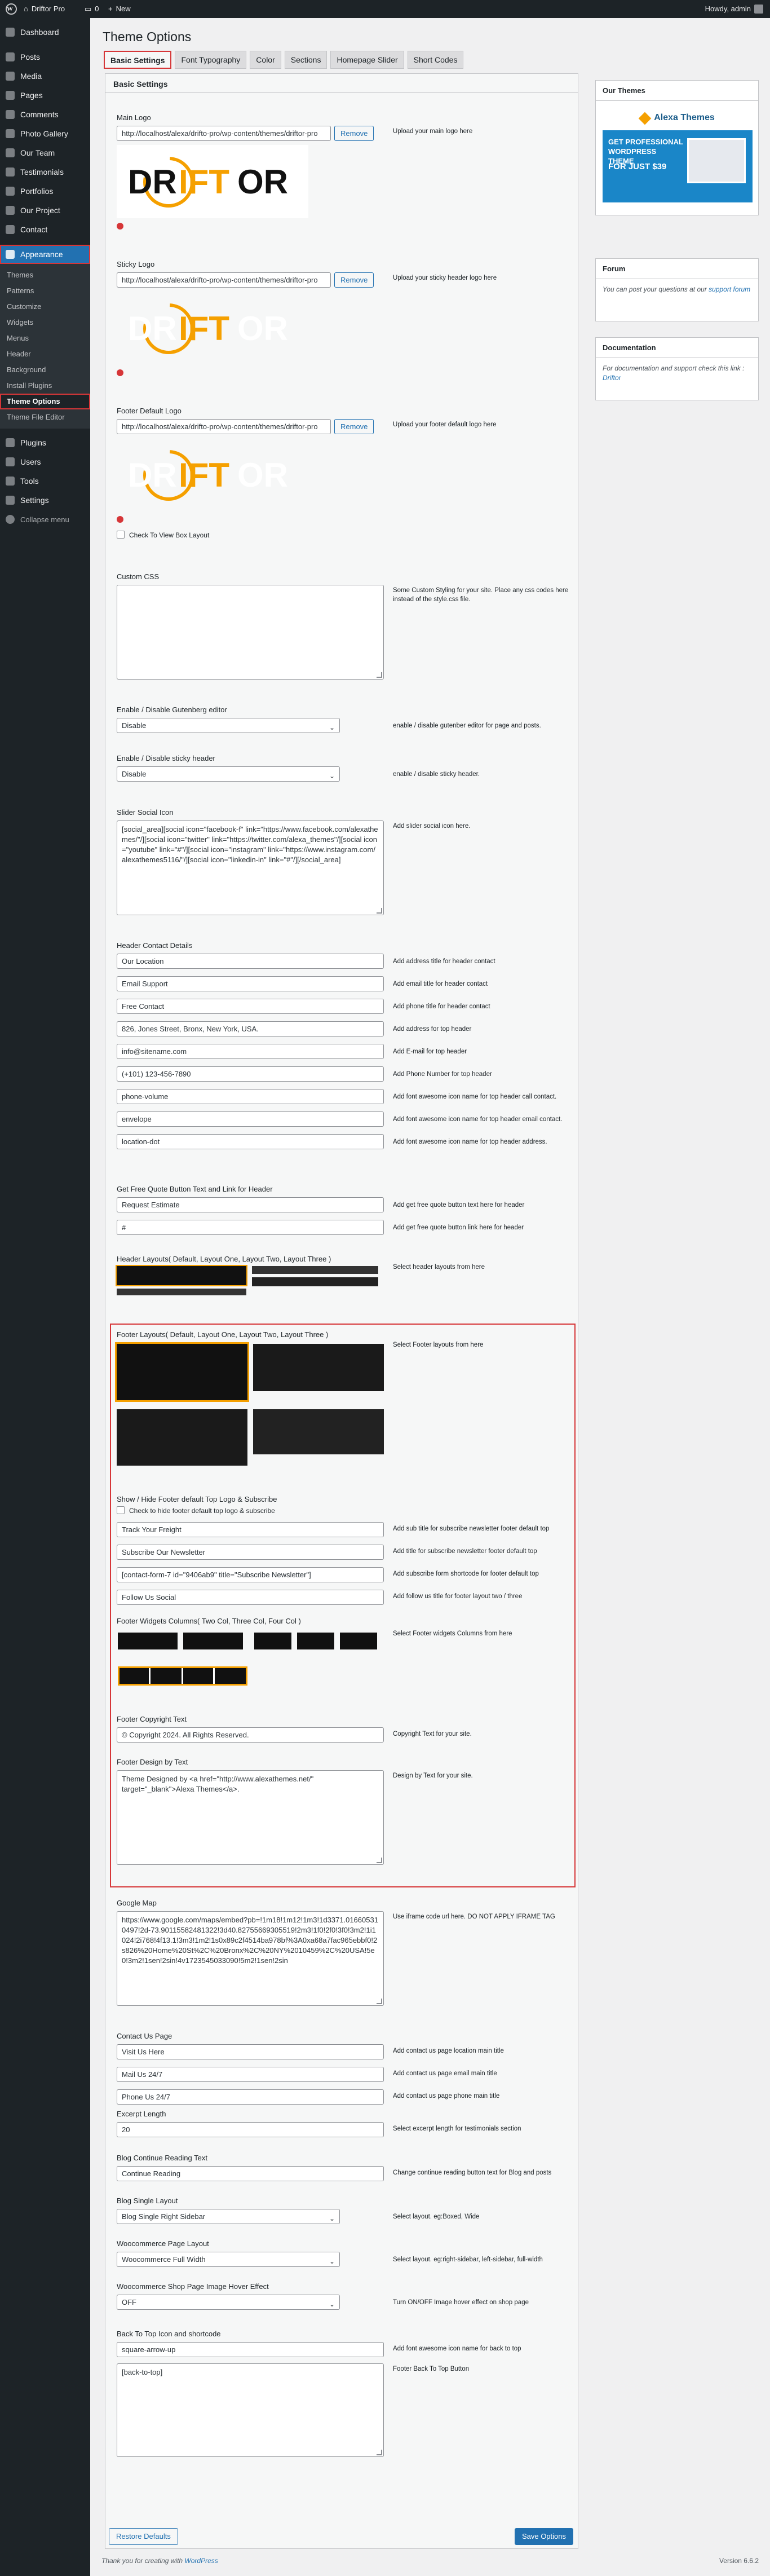 The image size is (770, 2576). I want to click on tab-short-codes: Short Codes, so click(436, 60).